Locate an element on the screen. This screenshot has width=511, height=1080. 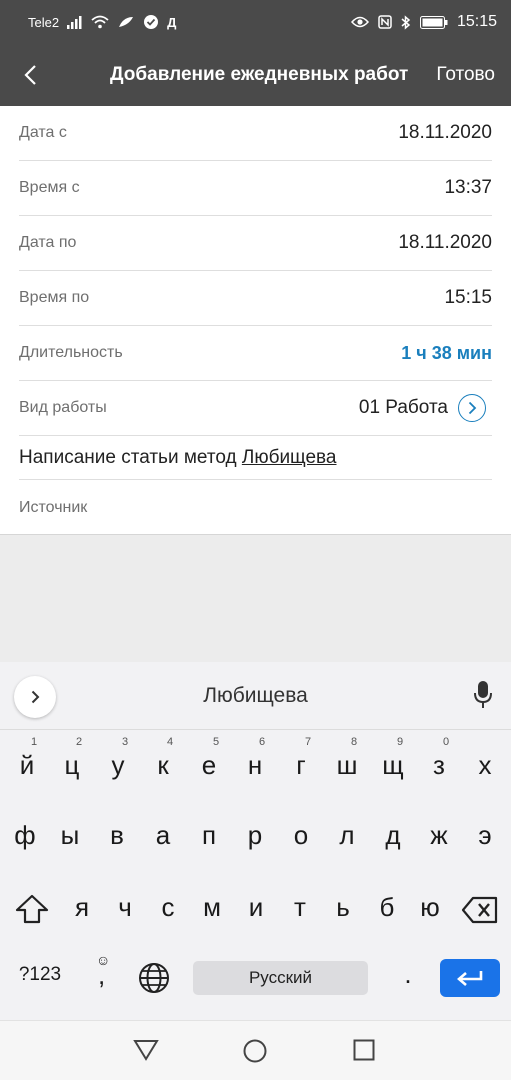
key-label: ю is located at coordinates (430, 907).